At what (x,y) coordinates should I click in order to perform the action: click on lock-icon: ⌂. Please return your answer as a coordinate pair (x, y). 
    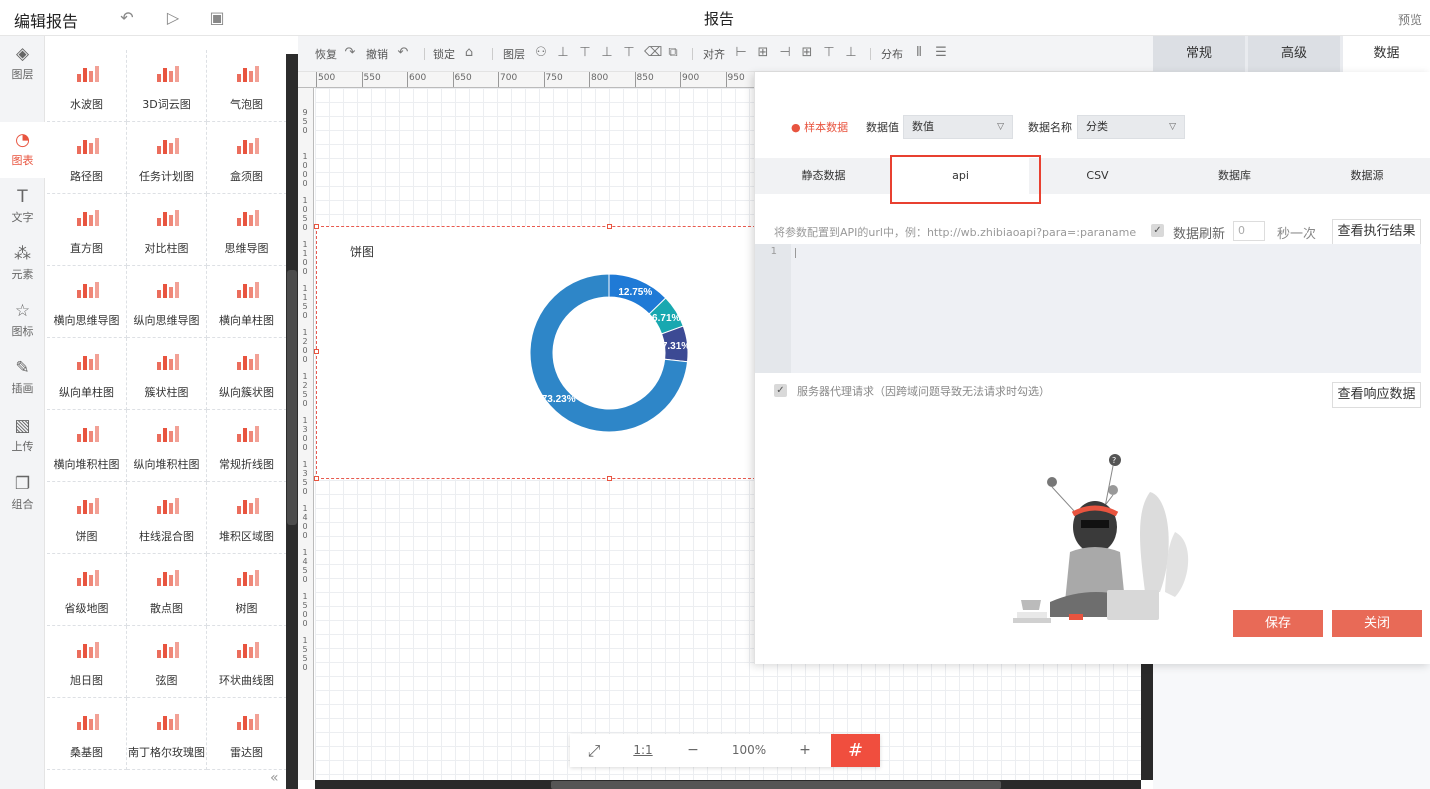
    Looking at the image, I should click on (469, 53).